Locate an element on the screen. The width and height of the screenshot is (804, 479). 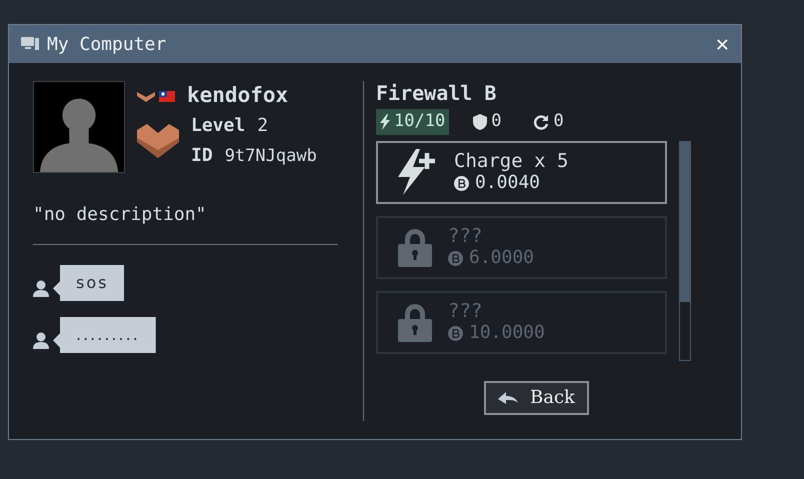
computer-icon is located at coordinates (30, 44).